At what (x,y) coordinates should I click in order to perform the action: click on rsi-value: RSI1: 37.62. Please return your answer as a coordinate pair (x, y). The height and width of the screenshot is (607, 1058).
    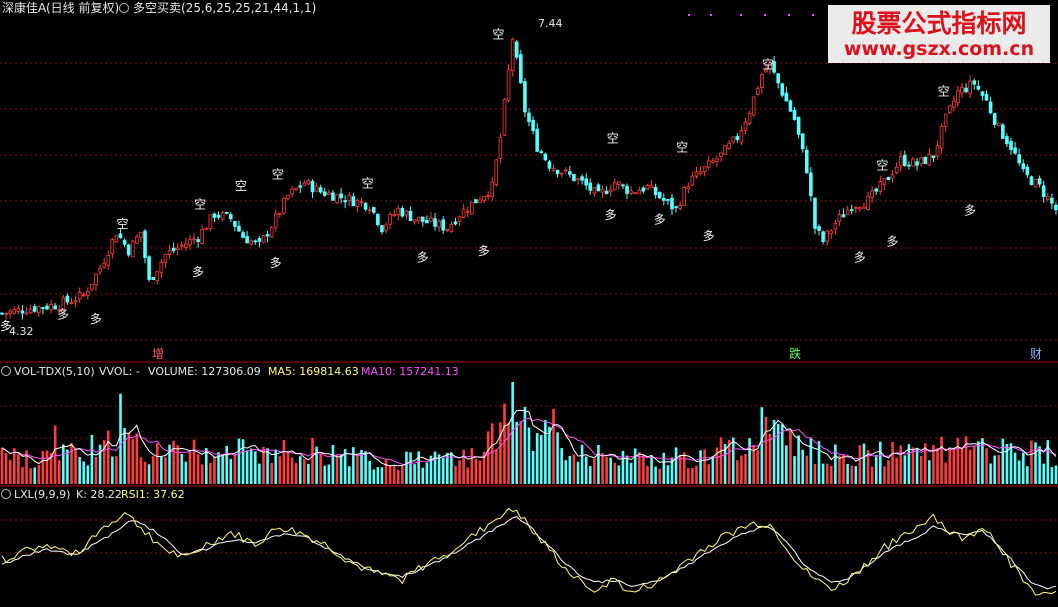
    Looking at the image, I should click on (153, 494).